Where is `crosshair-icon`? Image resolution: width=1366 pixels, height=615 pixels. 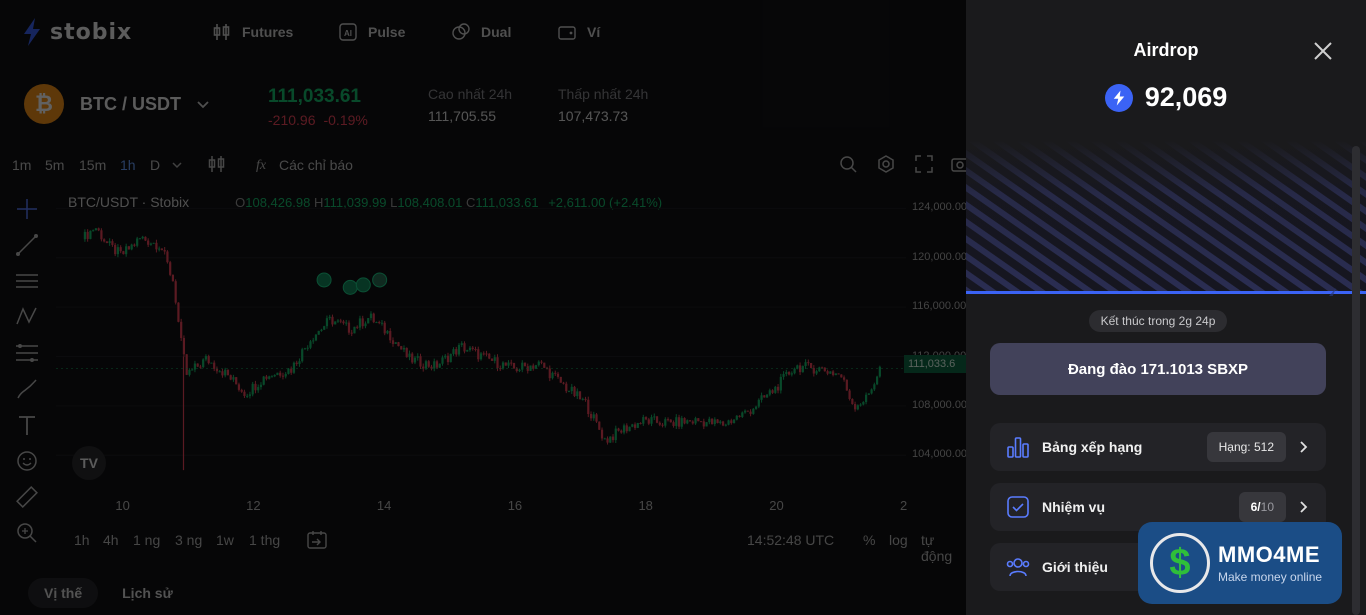 crosshair-icon is located at coordinates (27, 209).